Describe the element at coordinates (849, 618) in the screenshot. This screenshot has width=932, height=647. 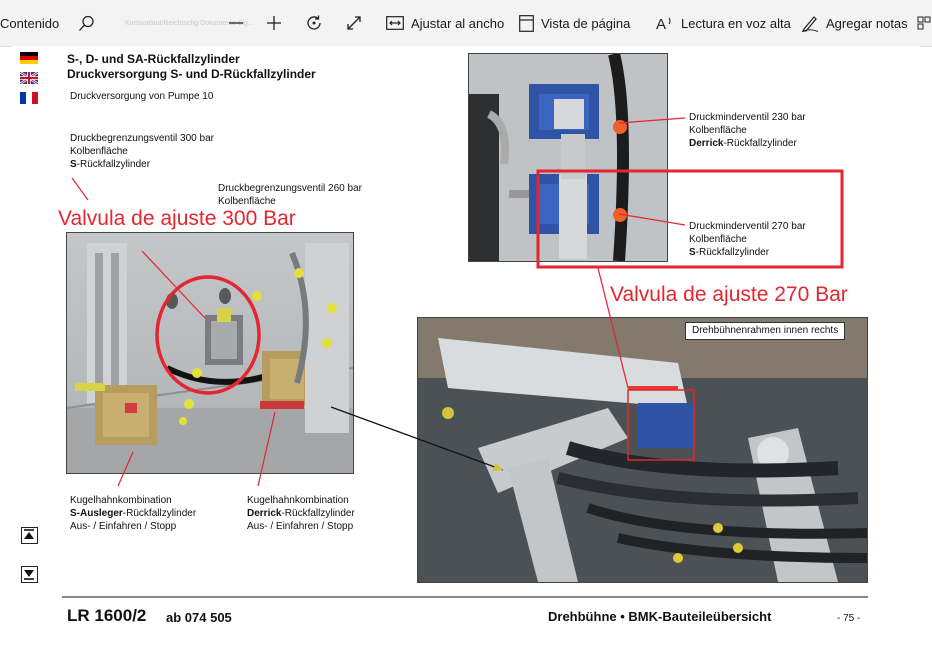
I see `footer-page-number: - 75 -` at that location.